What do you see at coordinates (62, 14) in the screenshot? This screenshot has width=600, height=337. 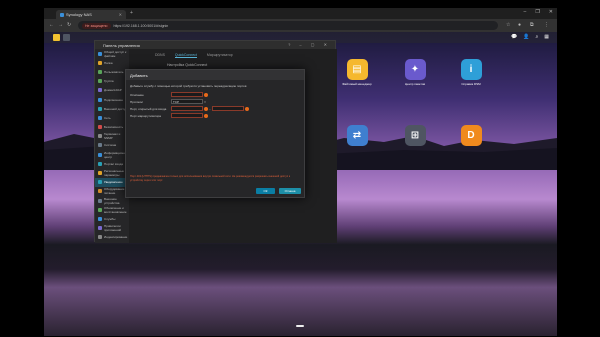 I see `synology-favicon-icon` at bounding box center [62, 14].